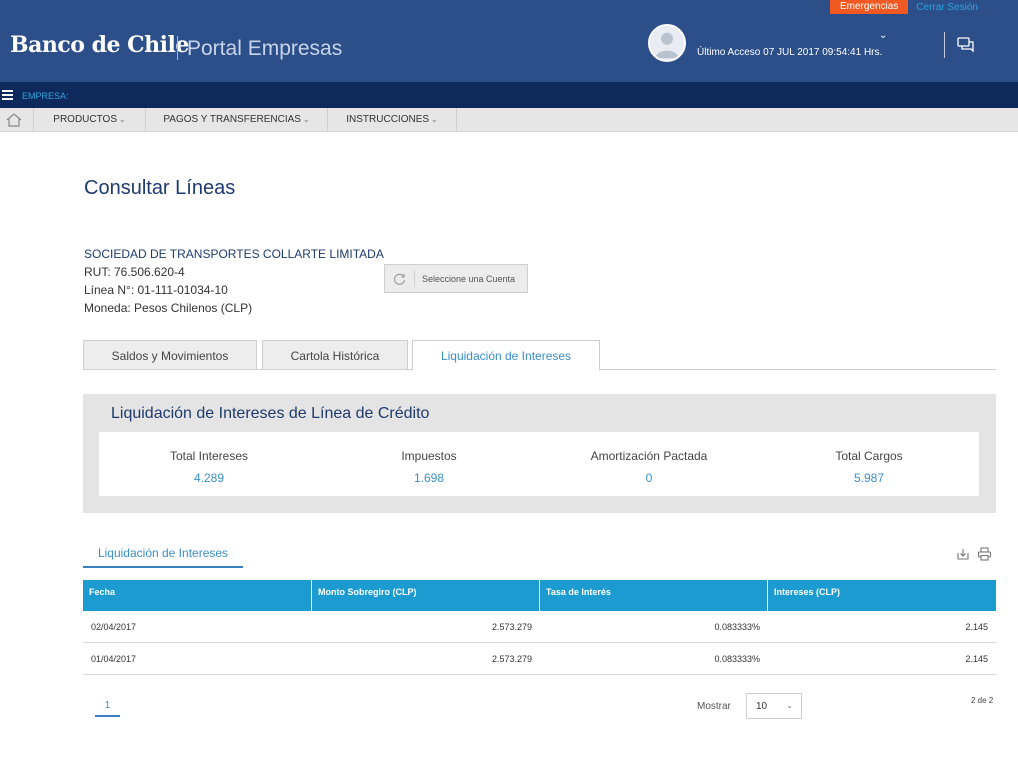 This screenshot has height=768, width=1018. I want to click on stat-value: 1.698, so click(429, 478).